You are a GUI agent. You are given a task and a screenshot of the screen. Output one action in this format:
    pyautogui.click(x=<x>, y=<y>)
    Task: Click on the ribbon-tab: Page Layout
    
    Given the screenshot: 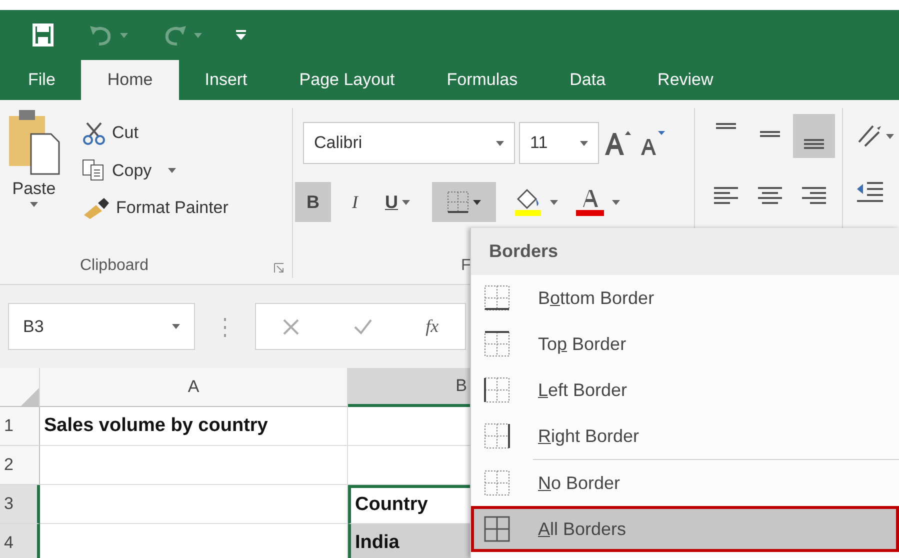 What is the action you would take?
    pyautogui.click(x=347, y=80)
    